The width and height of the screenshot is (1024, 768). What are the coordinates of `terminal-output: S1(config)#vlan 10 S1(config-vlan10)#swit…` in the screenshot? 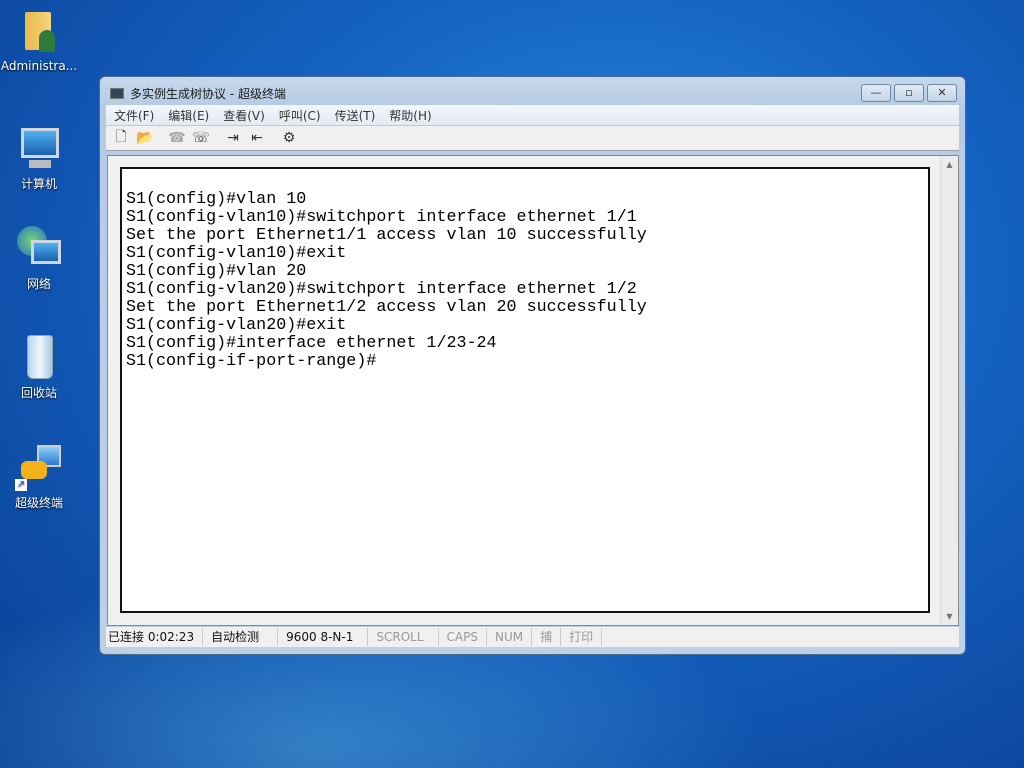 It's located at (386, 281).